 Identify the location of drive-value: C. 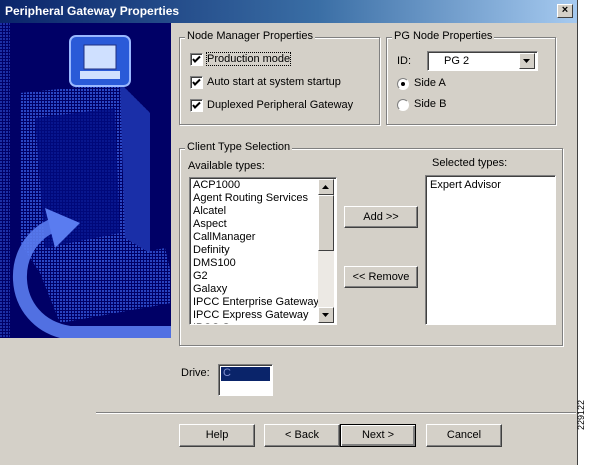
(227, 373).